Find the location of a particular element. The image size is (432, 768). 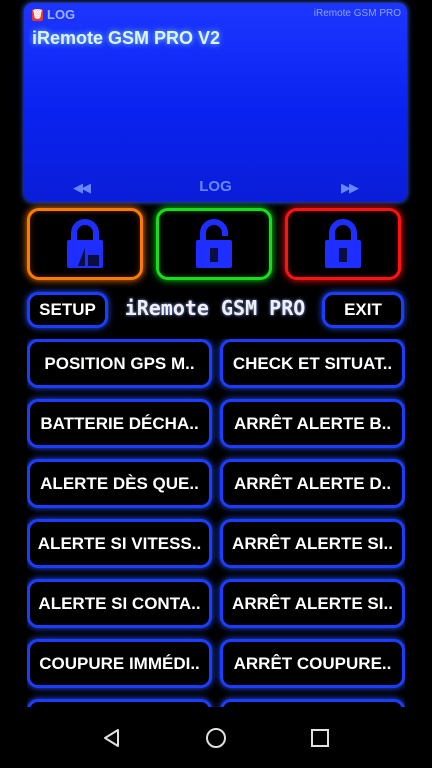

lock-icon is located at coordinates (343, 243).